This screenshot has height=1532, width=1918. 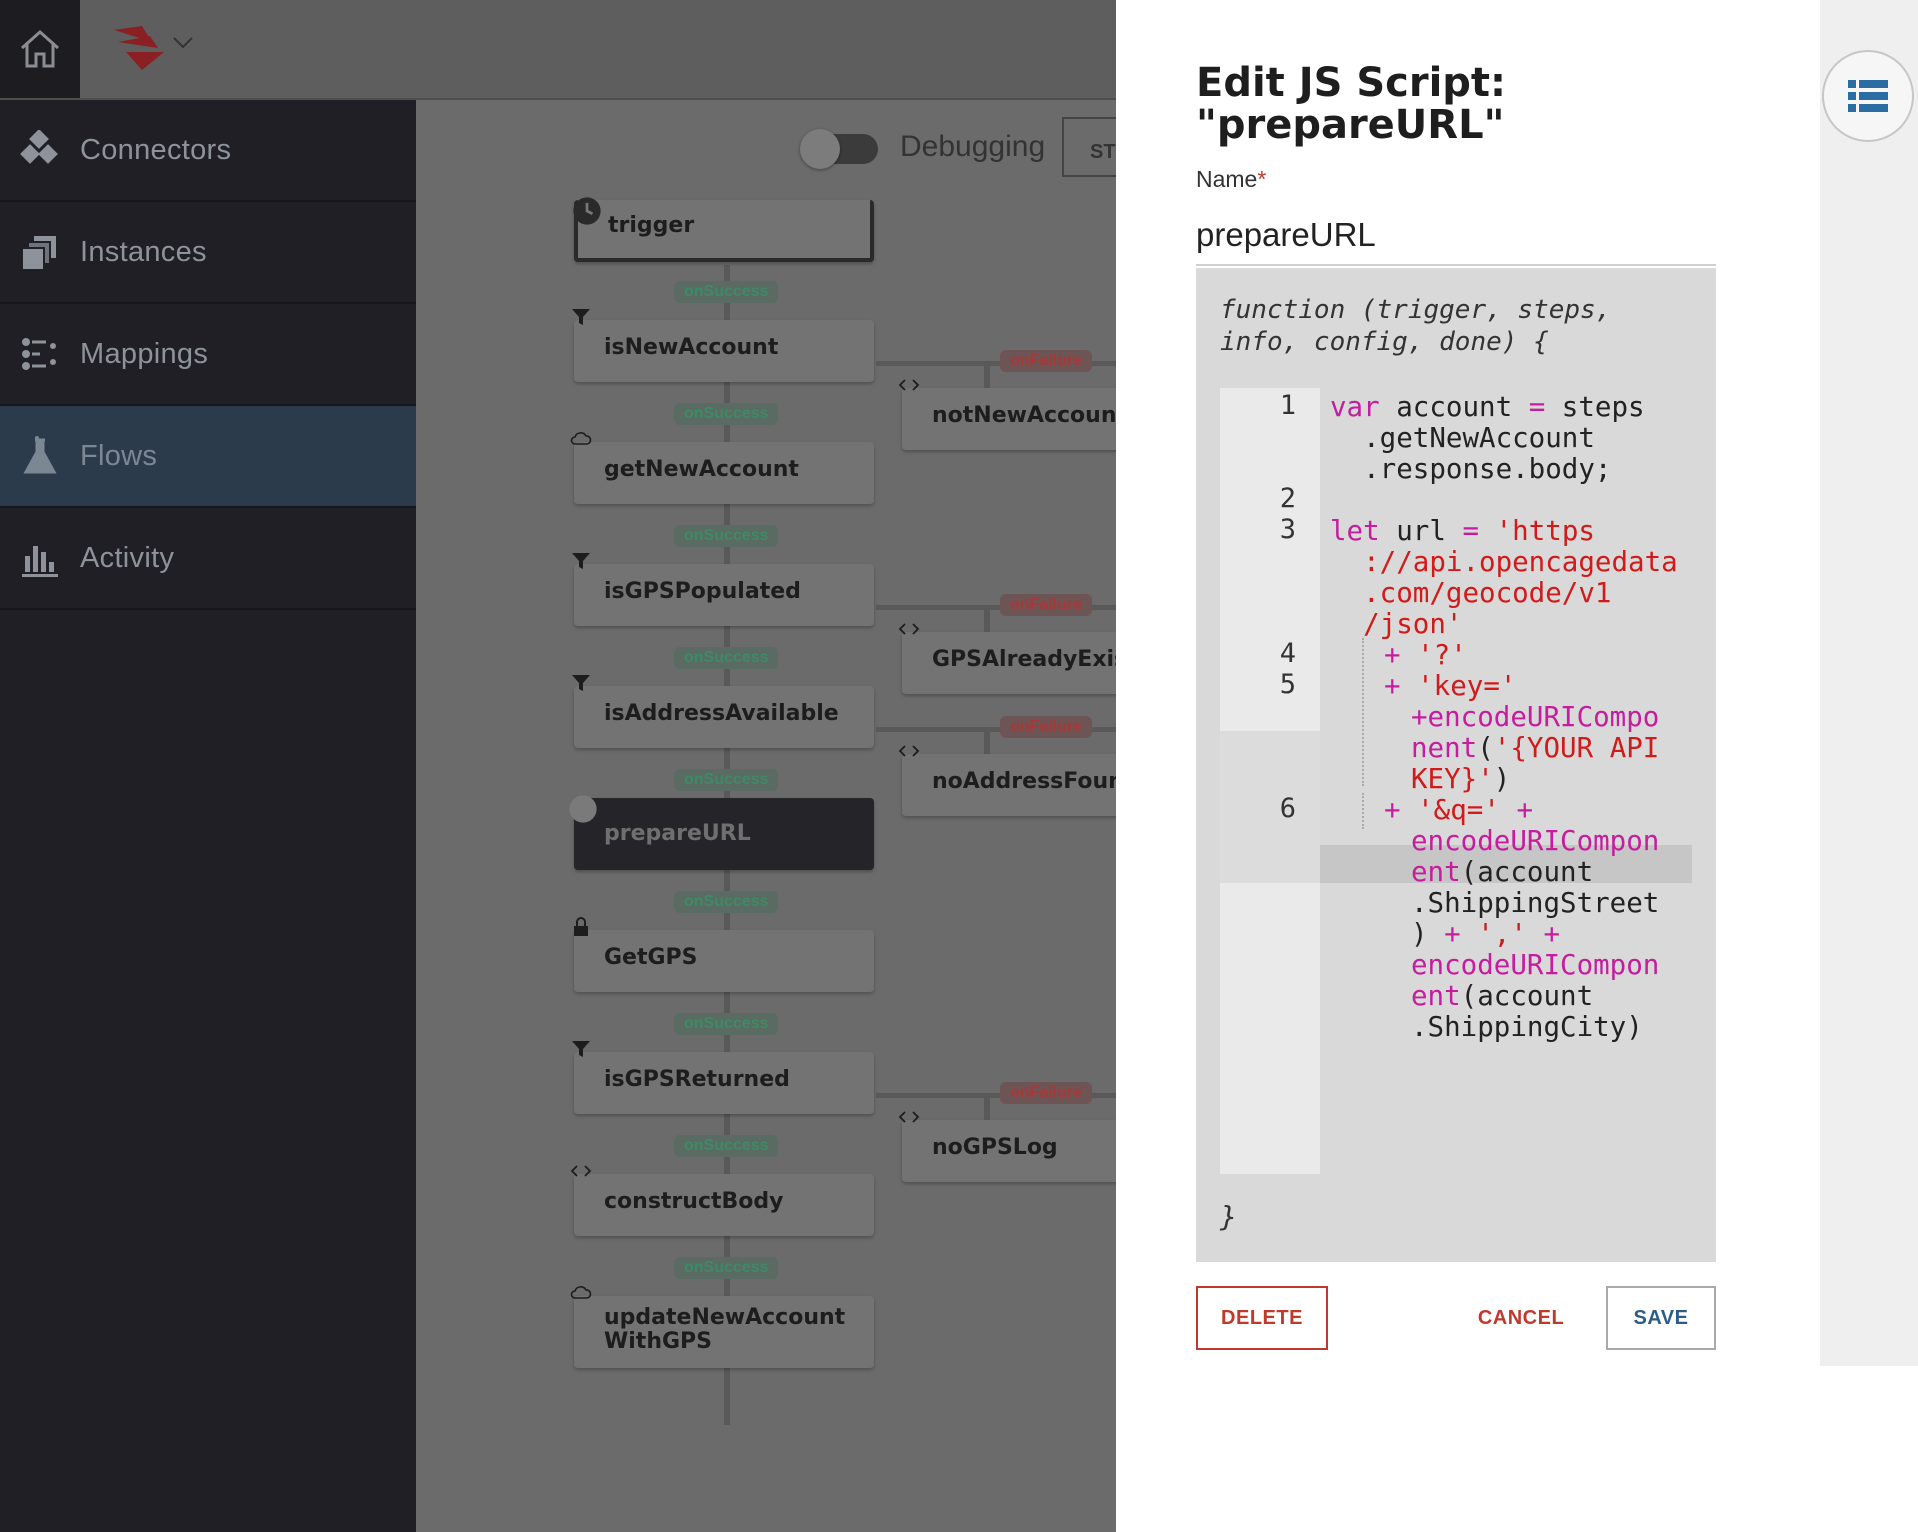 I want to click on line-number: 3, so click(x=1287, y=529).